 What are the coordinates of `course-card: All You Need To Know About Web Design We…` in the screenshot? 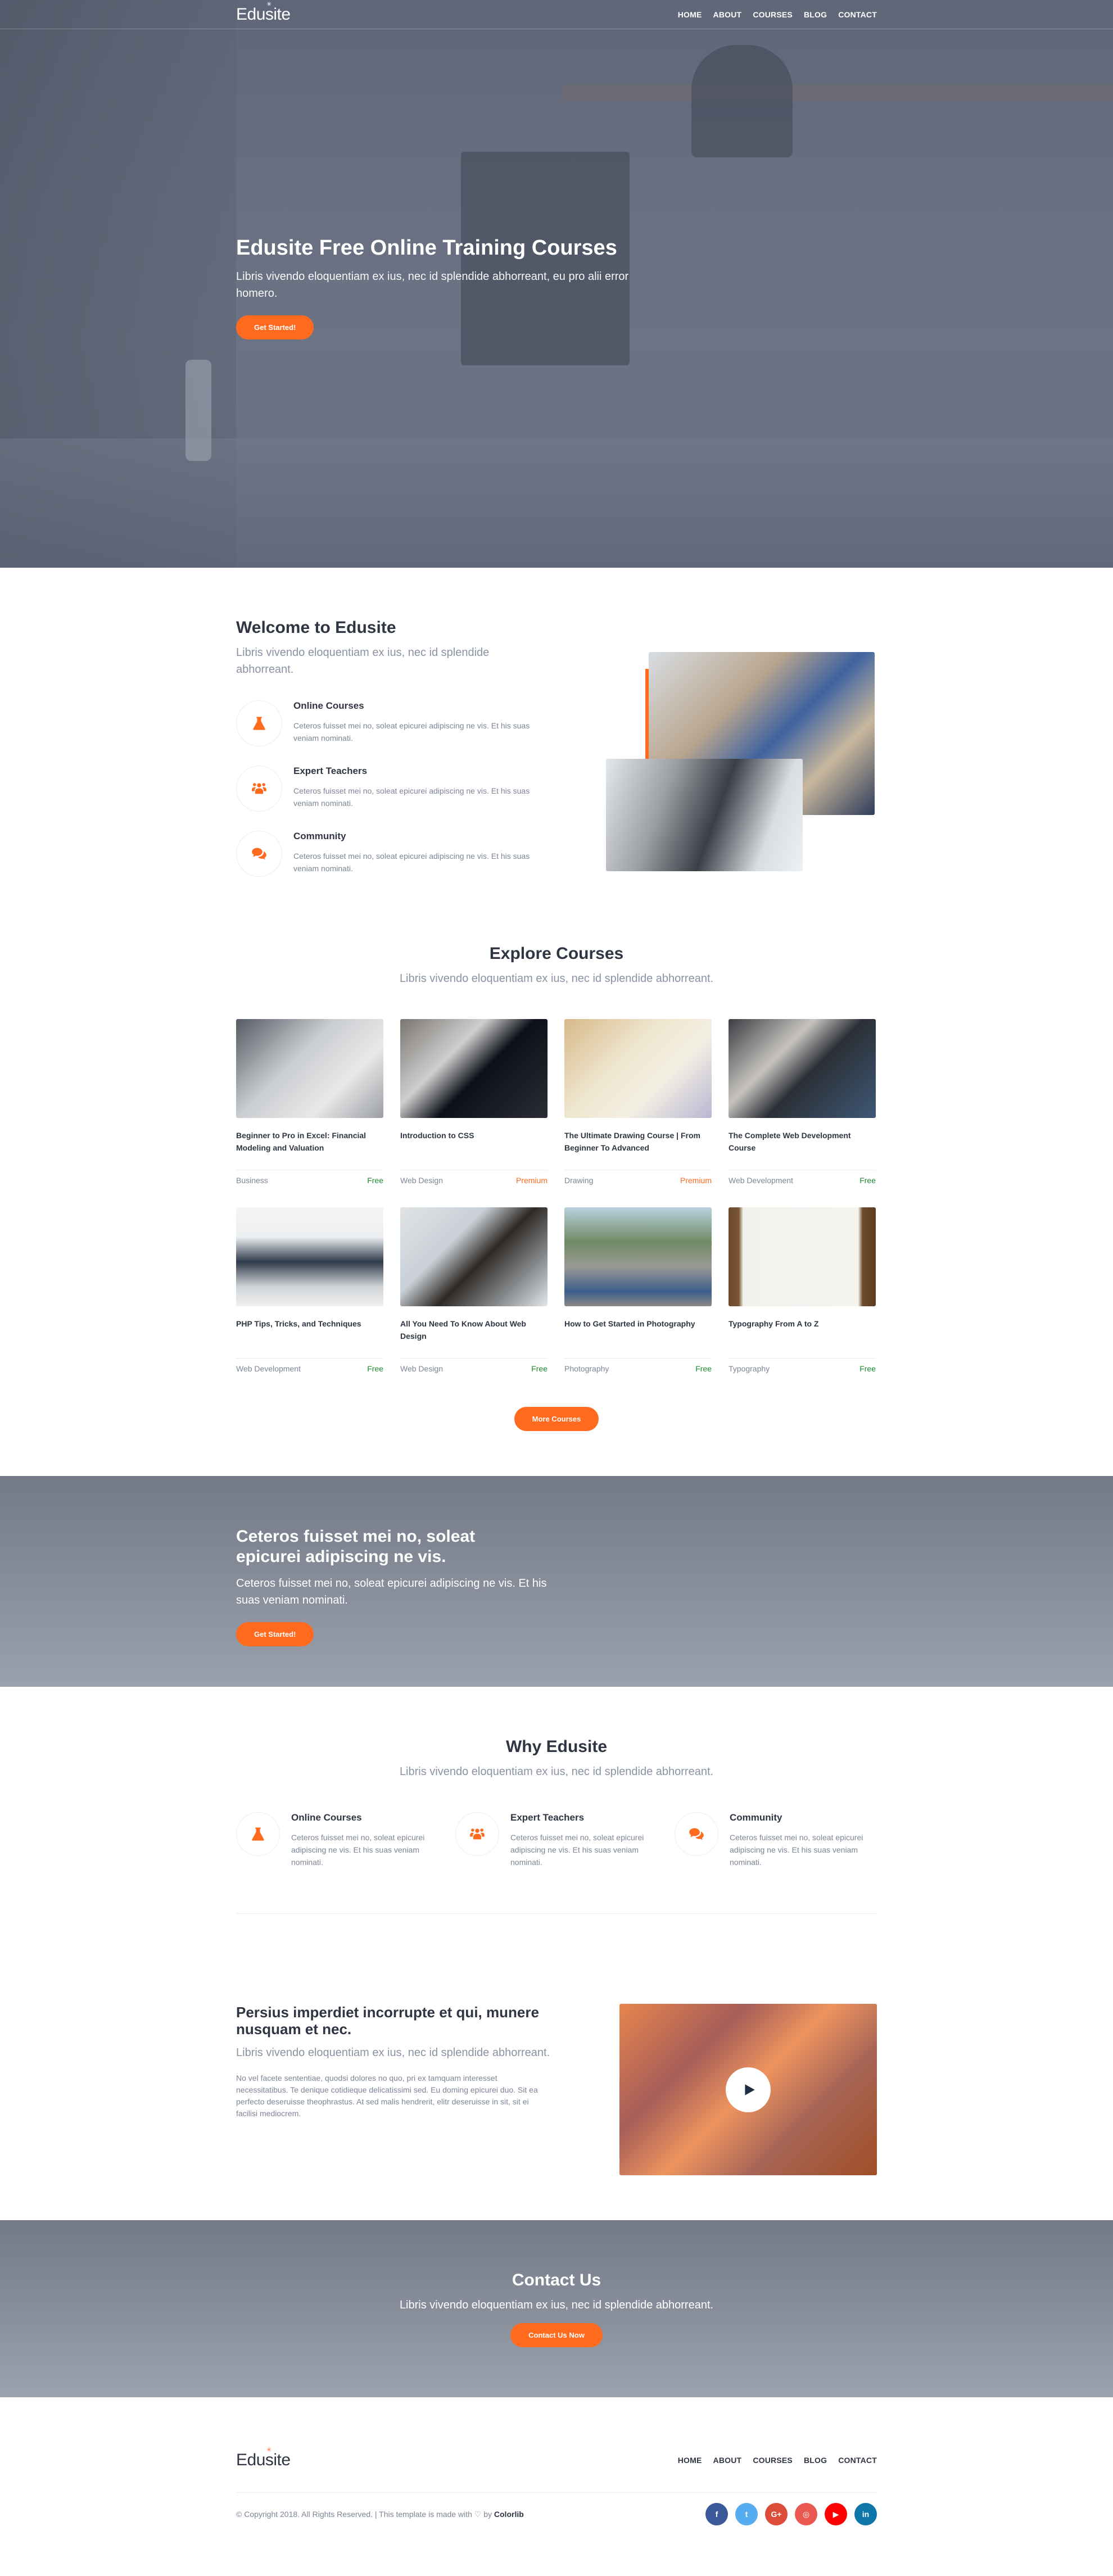 It's located at (474, 1290).